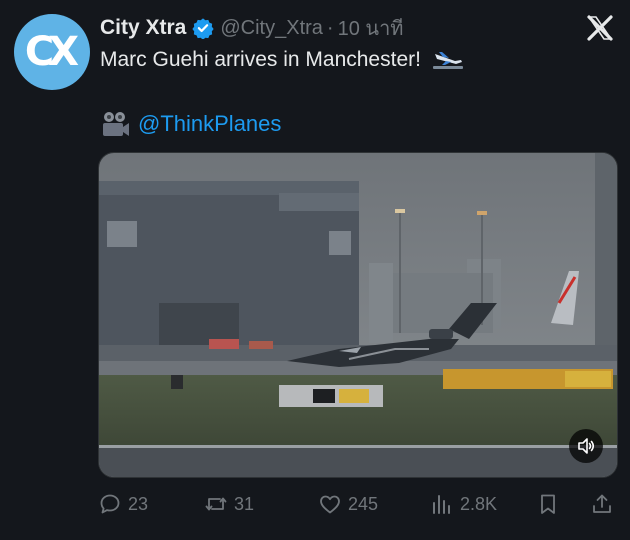 This screenshot has width=630, height=540. Describe the element at coordinates (441, 504) in the screenshot. I see `views-chart-icon` at that location.